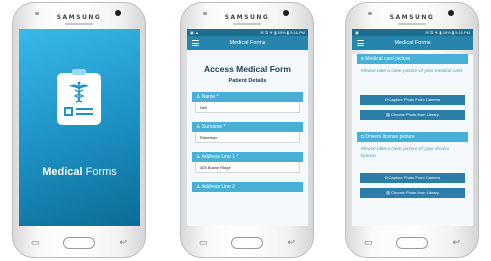 This screenshot has height=261, width=491. What do you see at coordinates (247, 167) in the screenshot?
I see `address-line-1-input: 405 Bushe Ridge` at bounding box center [247, 167].